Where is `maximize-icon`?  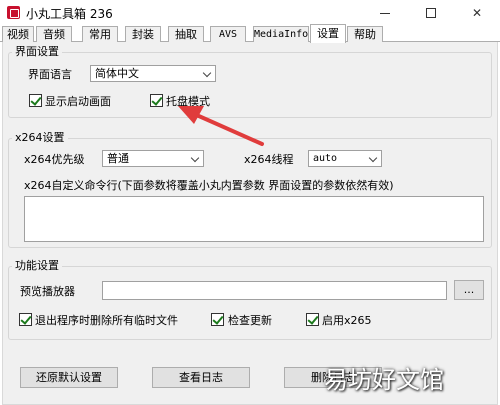
maximize-icon is located at coordinates (431, 13).